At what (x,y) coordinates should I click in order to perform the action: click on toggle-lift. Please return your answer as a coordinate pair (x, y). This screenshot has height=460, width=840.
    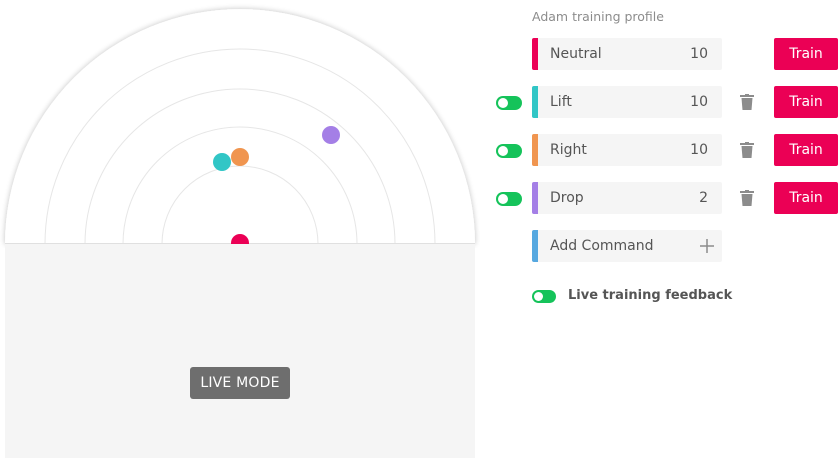
    Looking at the image, I should click on (509, 103).